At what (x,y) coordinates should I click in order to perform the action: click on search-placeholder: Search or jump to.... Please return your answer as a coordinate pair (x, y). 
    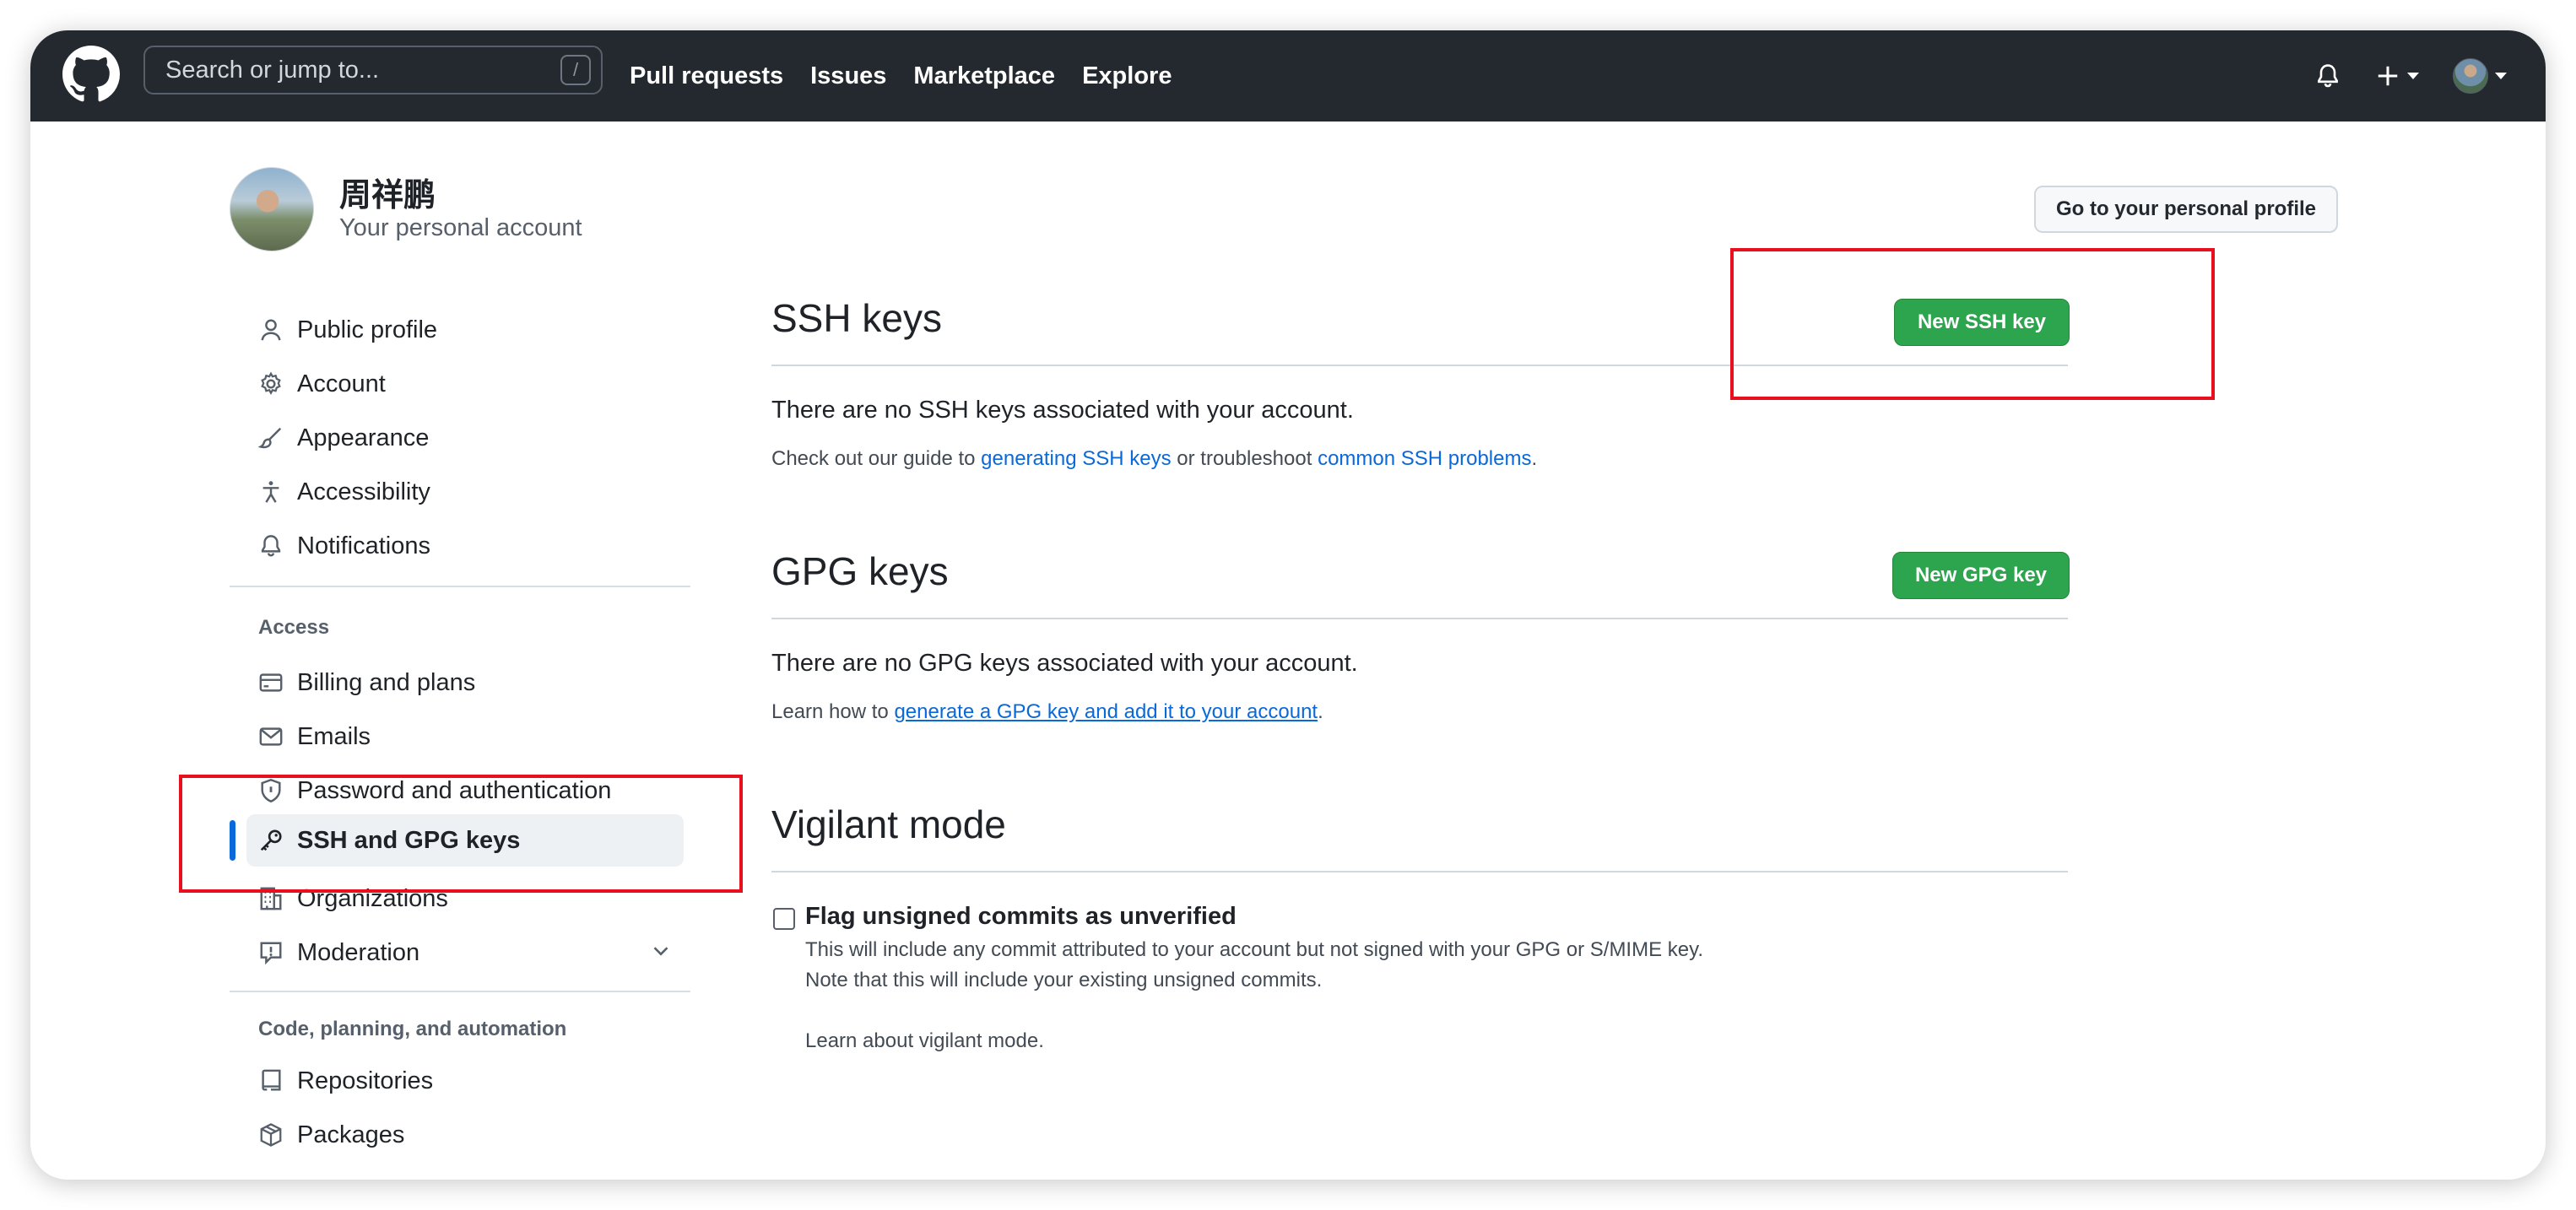
    Looking at the image, I should click on (272, 70).